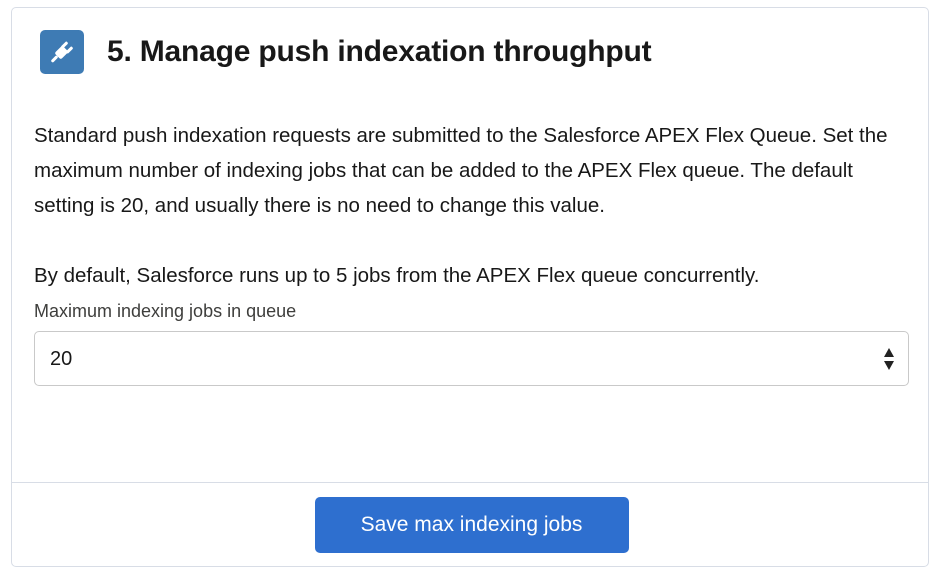 This screenshot has width=939, height=576. What do you see at coordinates (165, 311) in the screenshot?
I see `max-jobs-label: Maximum indexing jobs in queue` at bounding box center [165, 311].